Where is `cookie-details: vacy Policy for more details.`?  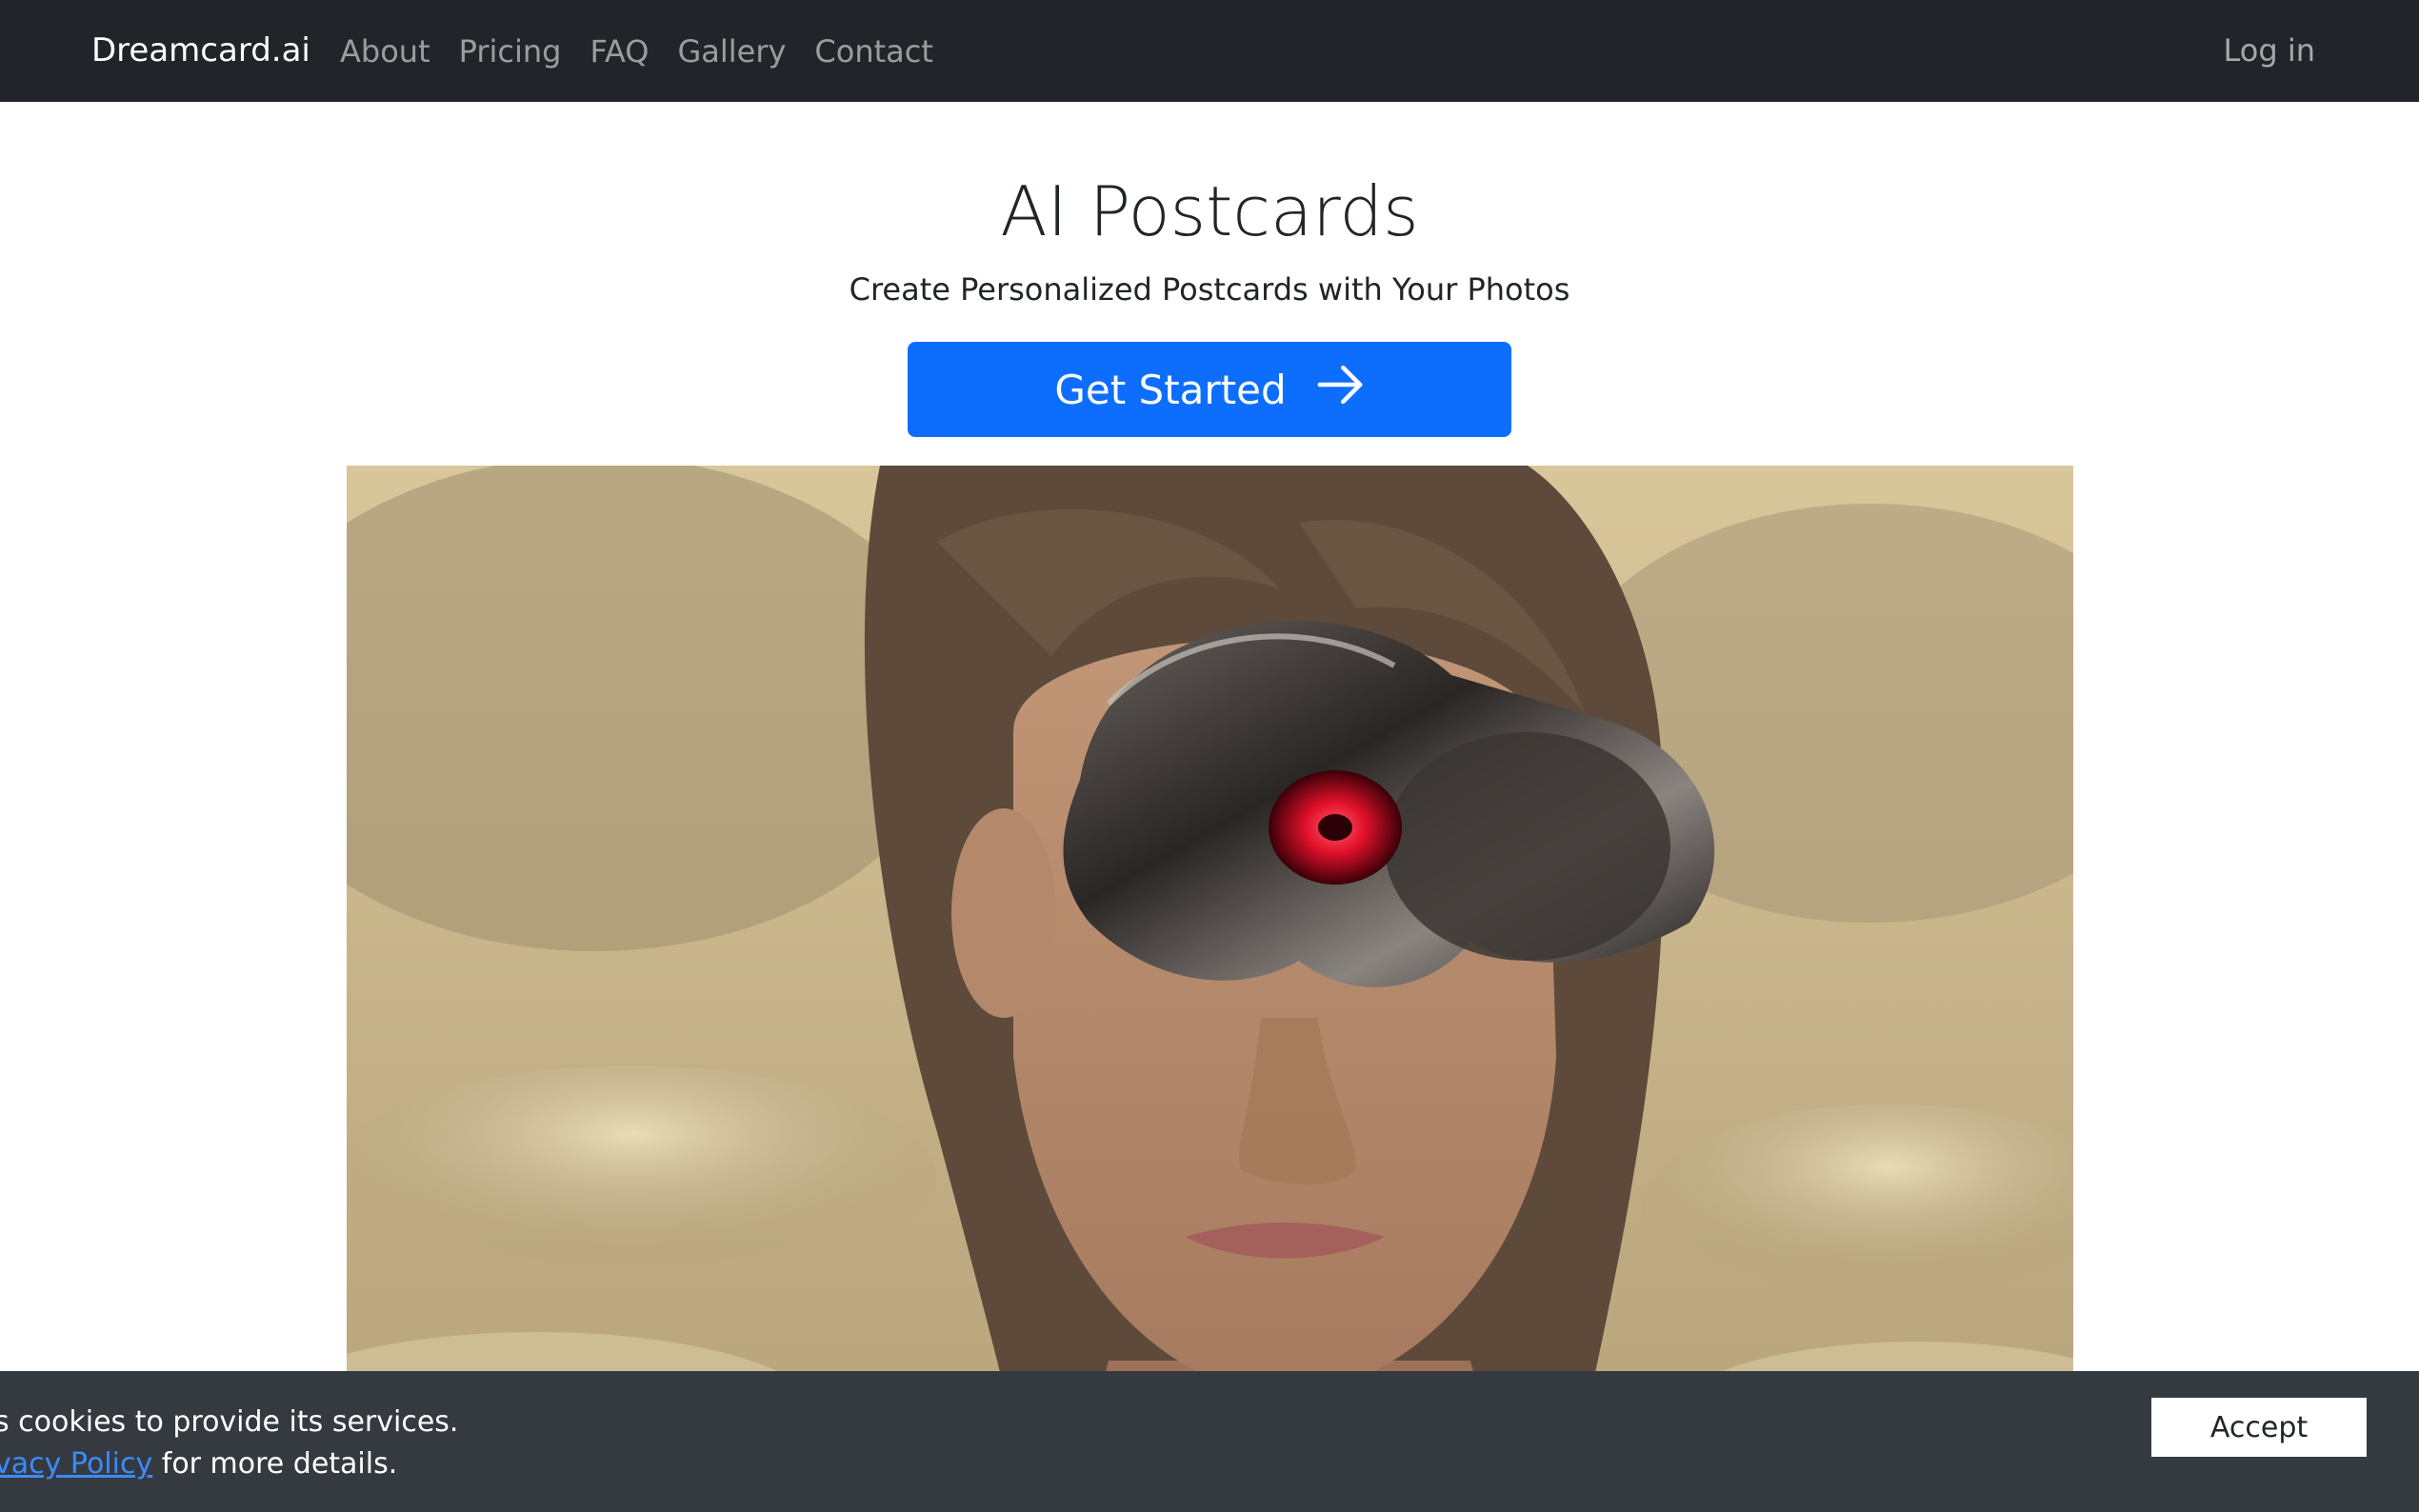
cookie-details: vacy Policy for more details. is located at coordinates (198, 1464).